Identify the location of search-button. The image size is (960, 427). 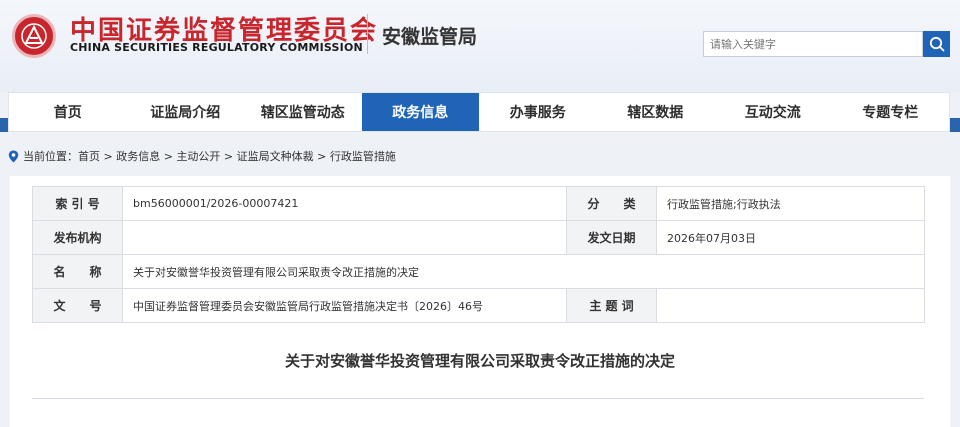
(936, 44).